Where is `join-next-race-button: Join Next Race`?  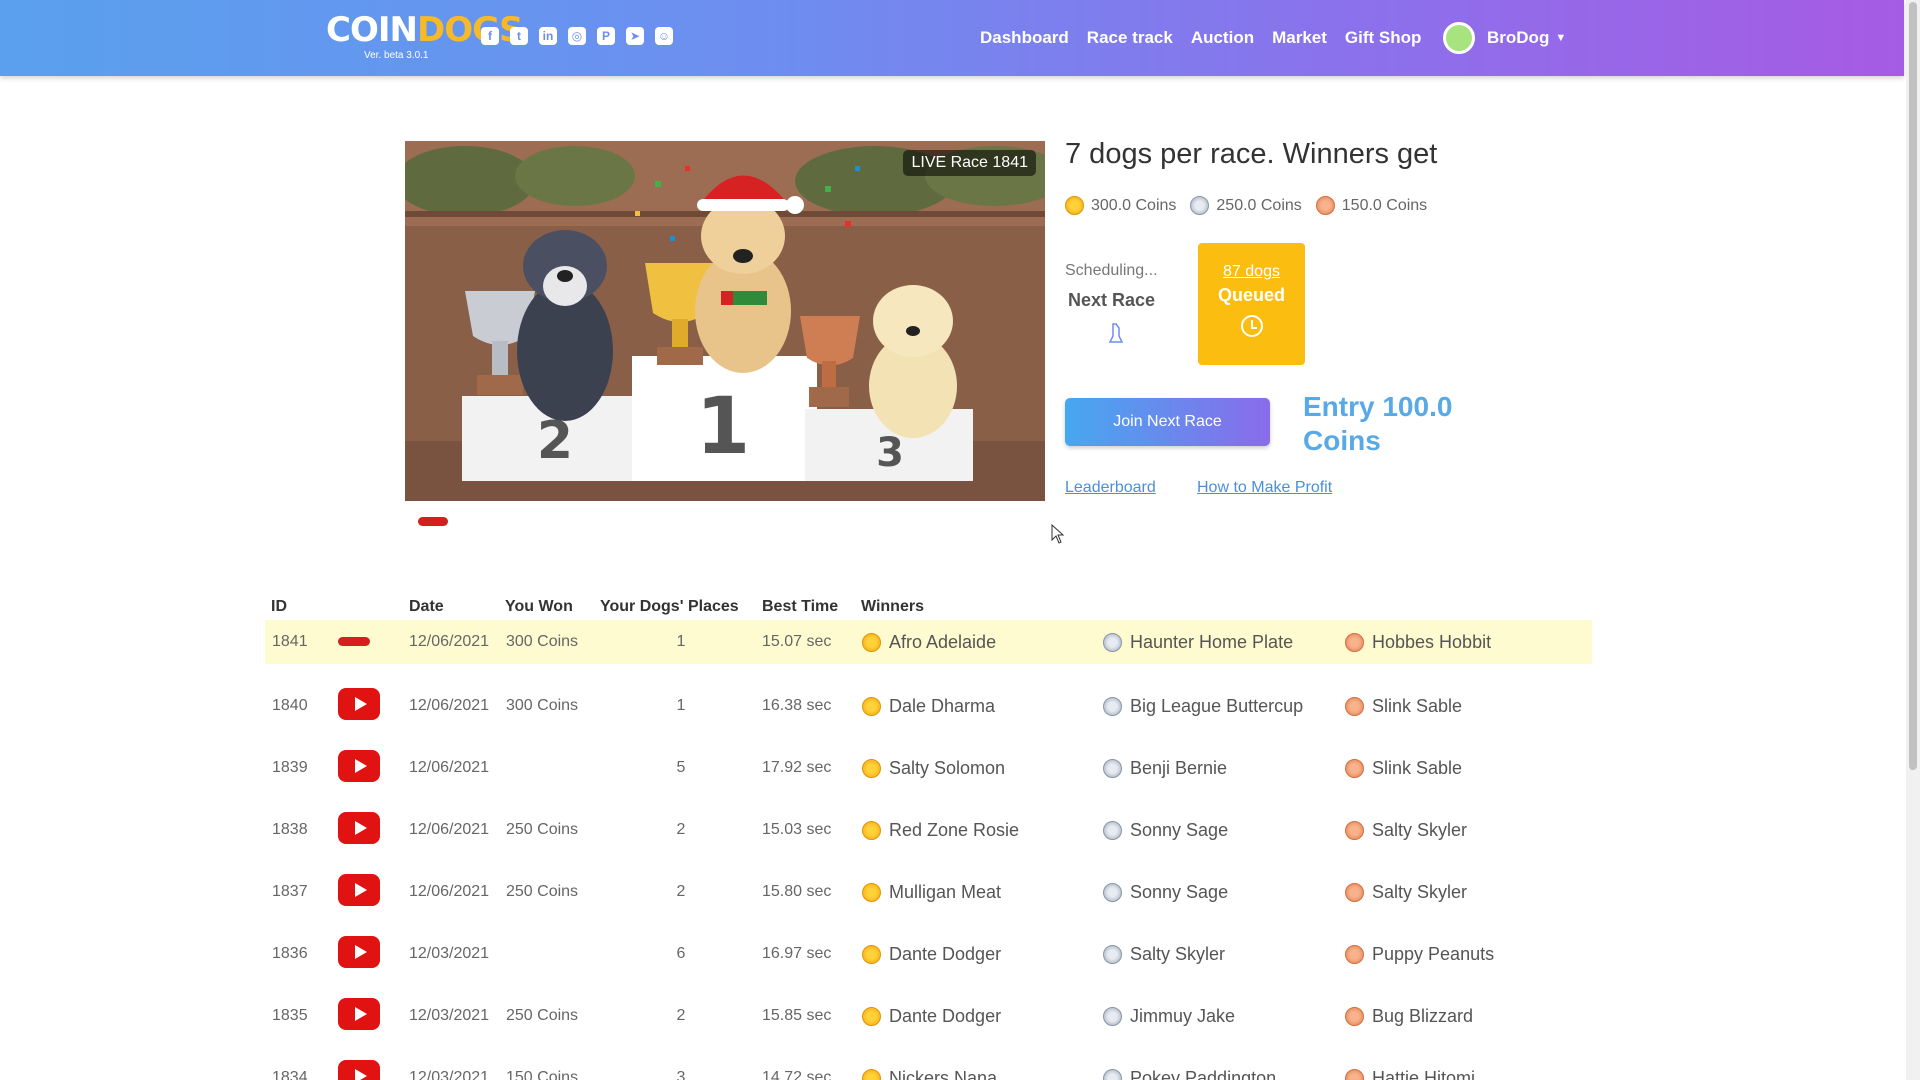 join-next-race-button: Join Next Race is located at coordinates (1167, 422).